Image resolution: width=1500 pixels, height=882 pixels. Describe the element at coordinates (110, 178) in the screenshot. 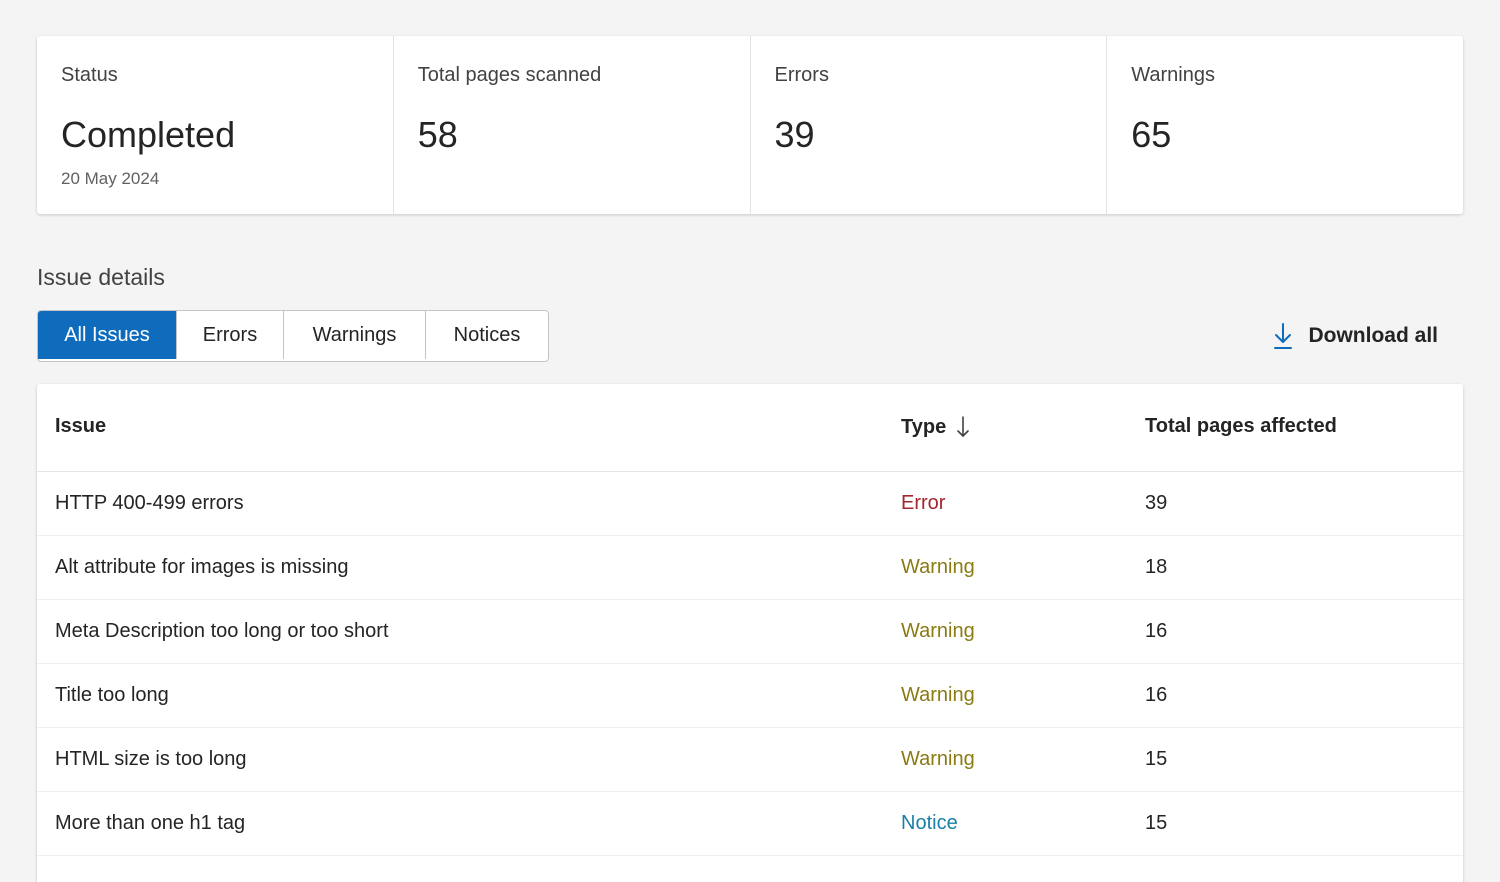

I see `status-date: 20 May 2024` at that location.